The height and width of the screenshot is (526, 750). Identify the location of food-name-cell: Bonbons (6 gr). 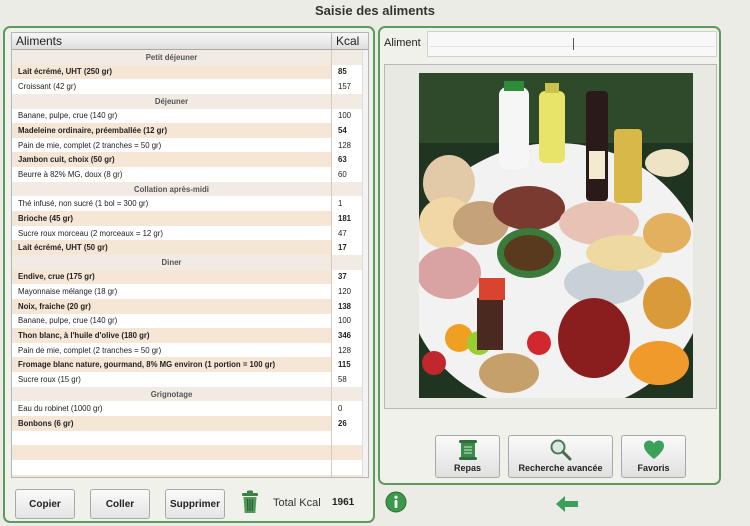
(172, 423).